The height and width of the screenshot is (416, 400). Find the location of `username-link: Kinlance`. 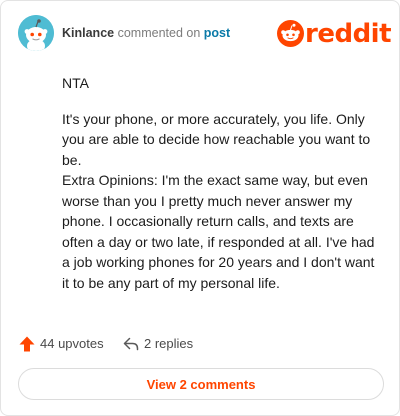

username-link: Kinlance is located at coordinates (88, 33).